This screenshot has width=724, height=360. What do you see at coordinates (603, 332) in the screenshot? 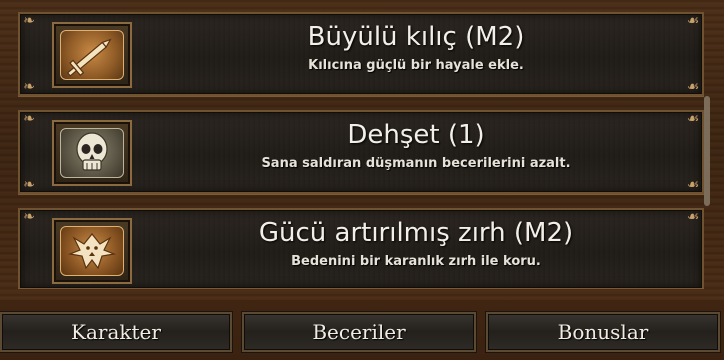
I see `tab-bonuses: Bonuslar` at bounding box center [603, 332].